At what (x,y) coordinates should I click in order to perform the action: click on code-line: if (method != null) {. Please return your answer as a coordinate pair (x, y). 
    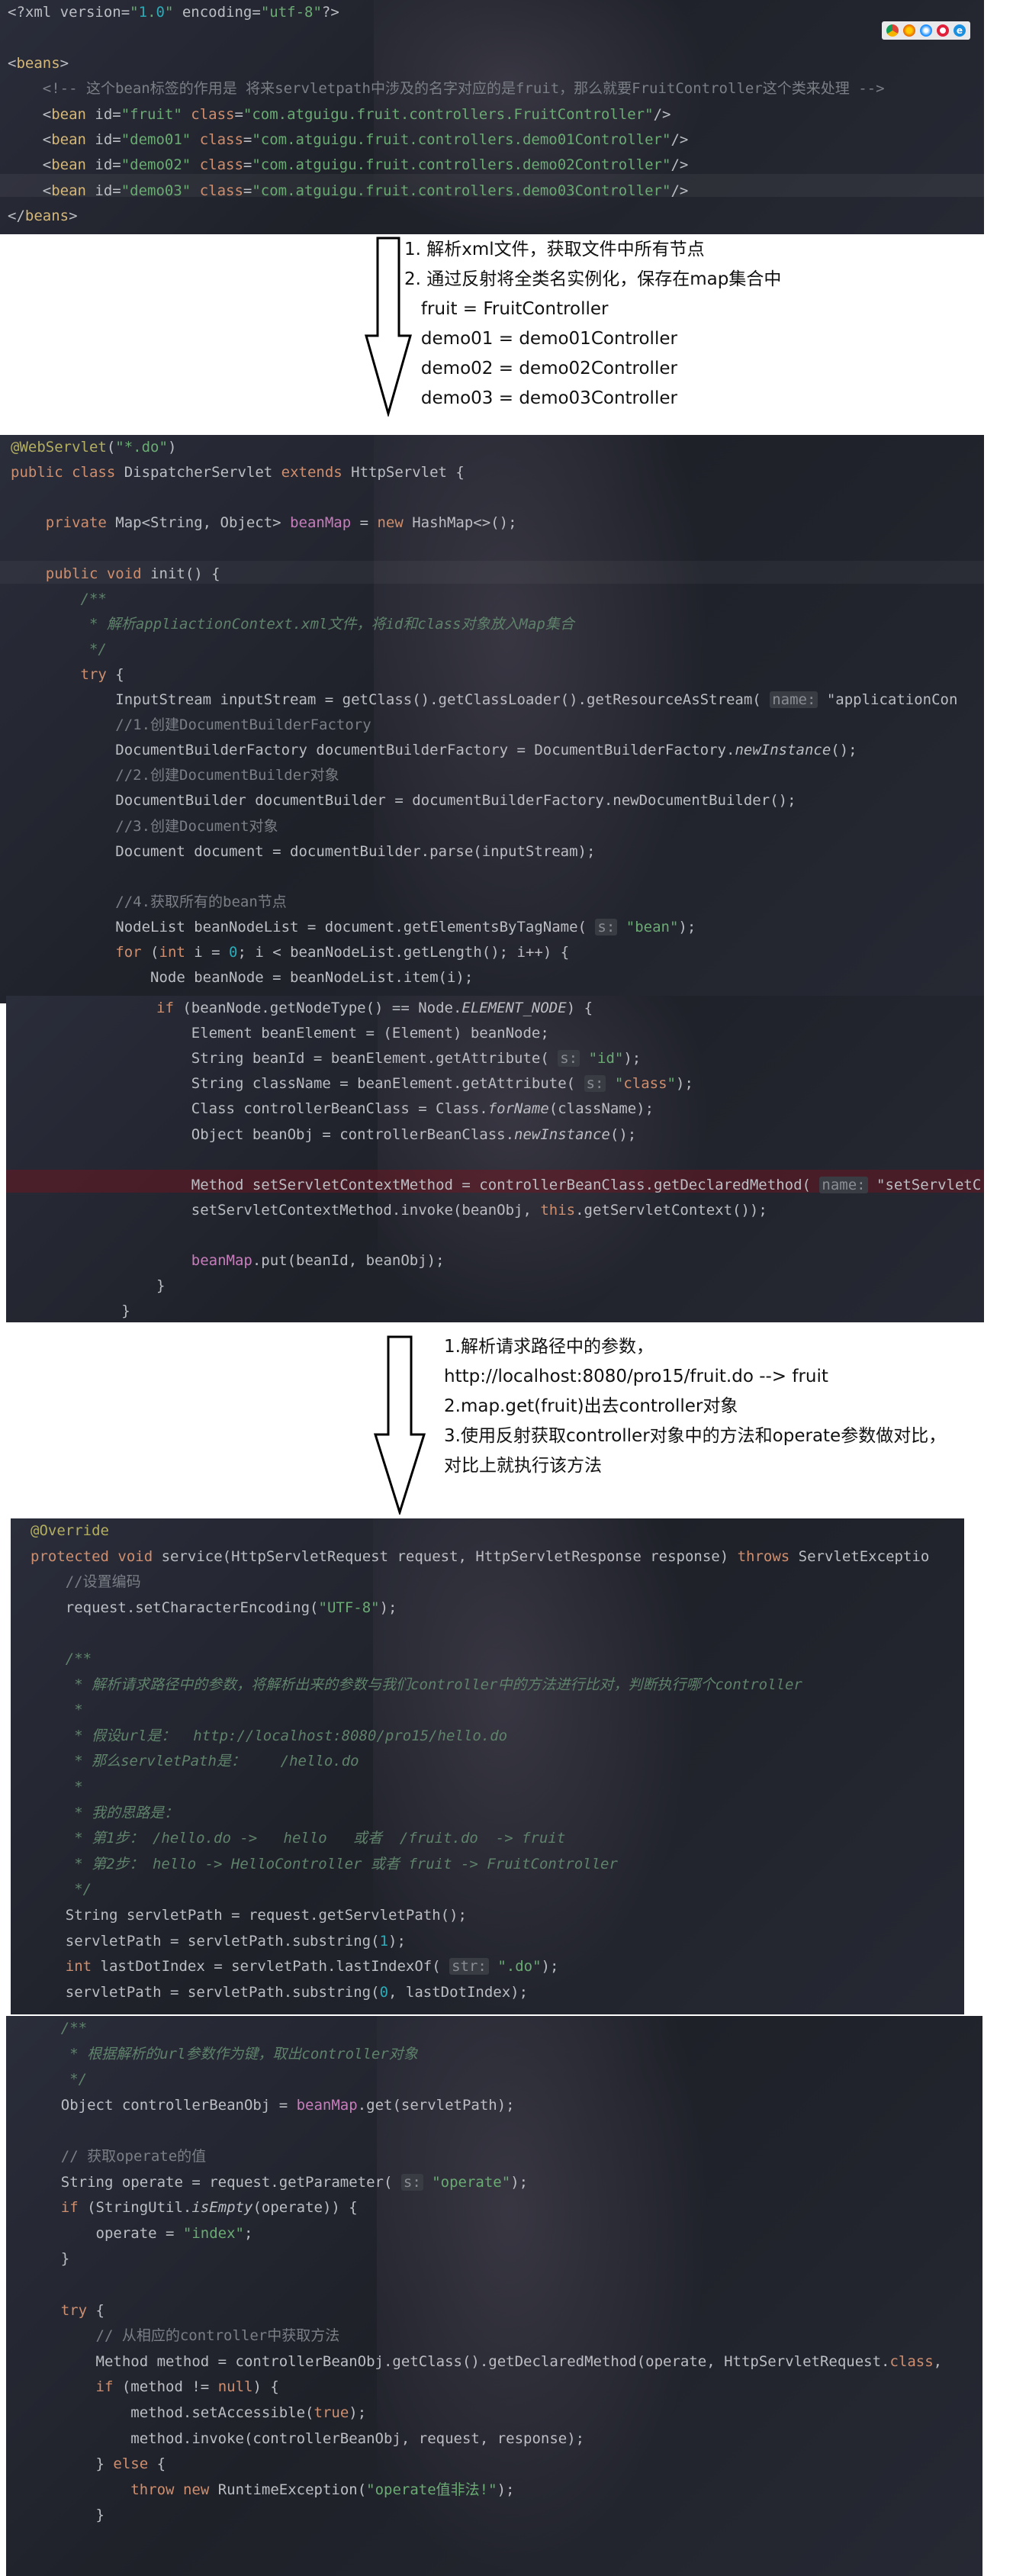
    Looking at the image, I should click on (187, 2387).